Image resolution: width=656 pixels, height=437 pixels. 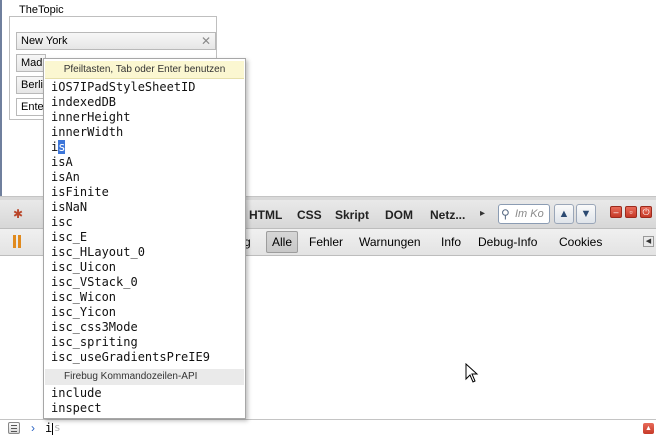 What do you see at coordinates (130, 87) in the screenshot?
I see `autocomplete-item: iOS7IPadStyleSheetID` at bounding box center [130, 87].